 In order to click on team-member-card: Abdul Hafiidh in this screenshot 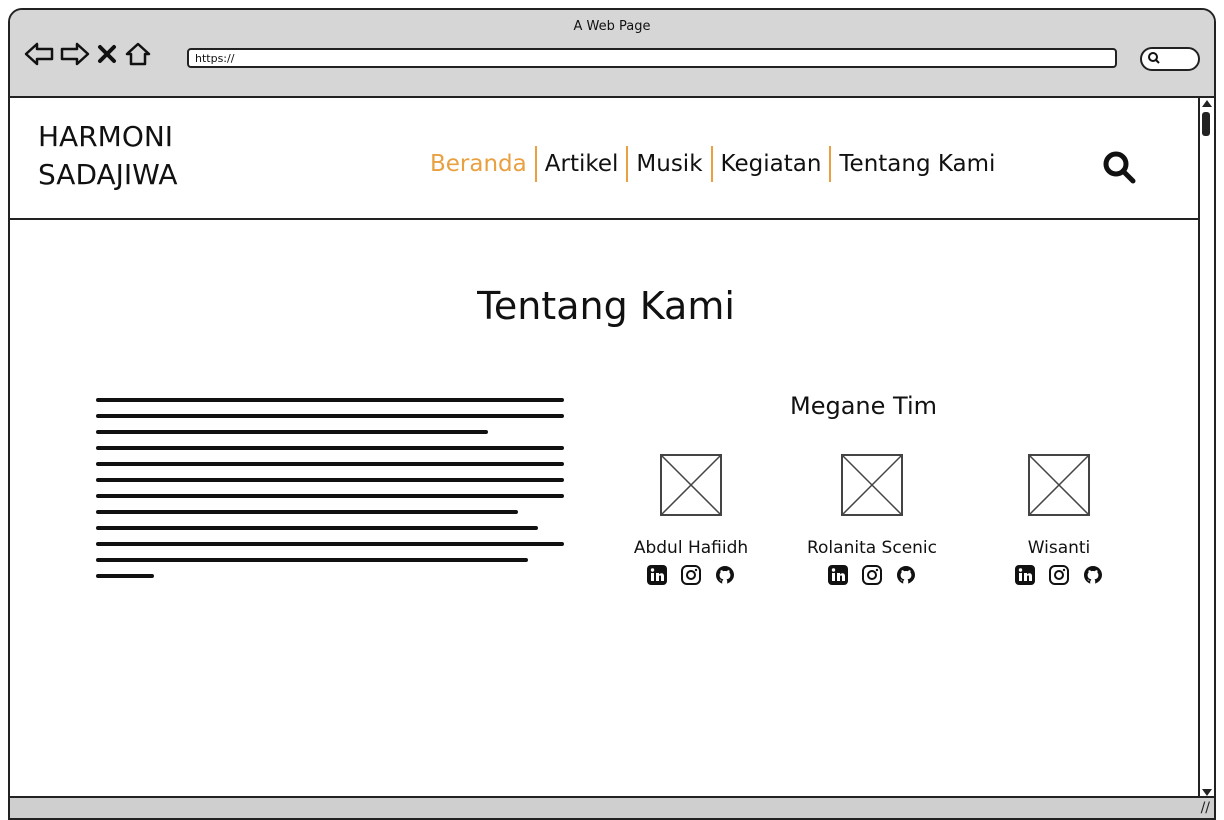, I will do `click(691, 522)`.